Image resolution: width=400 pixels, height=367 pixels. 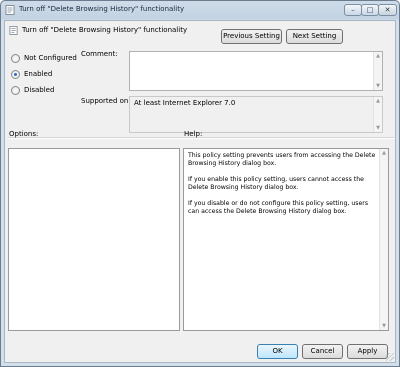 I want to click on help-label: Help:, so click(x=193, y=134).